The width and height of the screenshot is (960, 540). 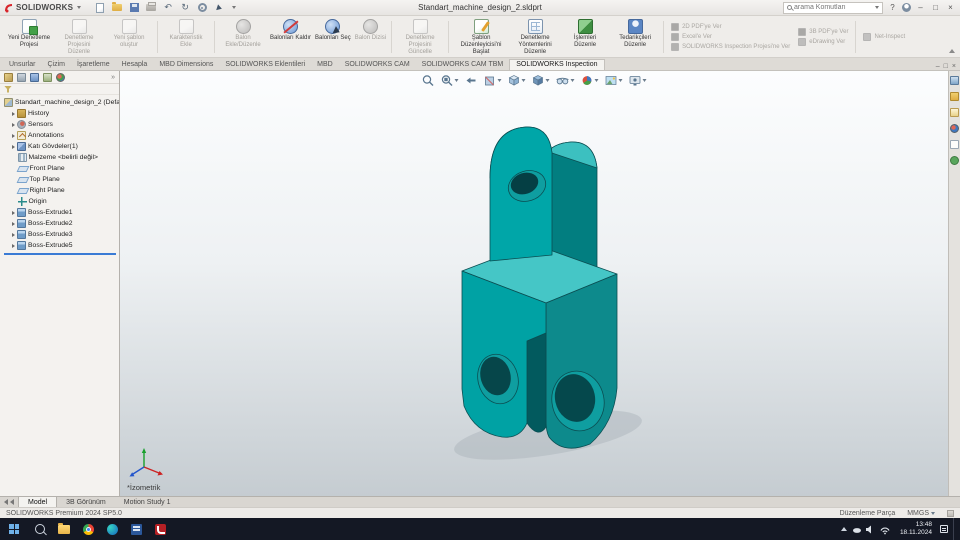 I want to click on ribbon-button-export-3d-pdf: 3B PDF'ye Ver, so click(x=823, y=32).